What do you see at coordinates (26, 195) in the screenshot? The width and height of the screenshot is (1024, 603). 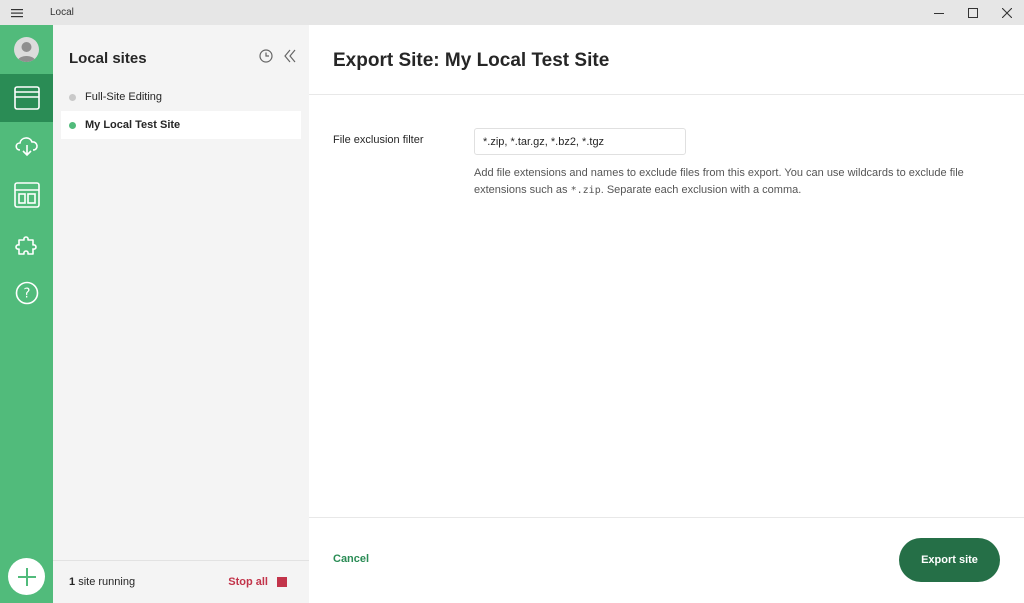 I see `blueprints-icon` at bounding box center [26, 195].